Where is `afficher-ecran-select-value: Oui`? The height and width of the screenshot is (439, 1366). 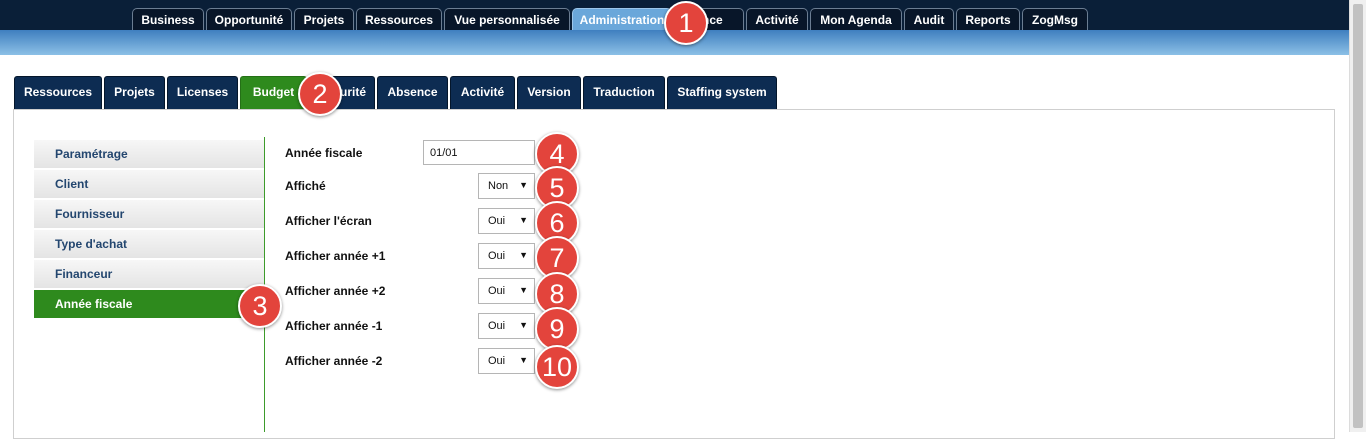 afficher-ecran-select-value: Oui is located at coordinates (497, 221).